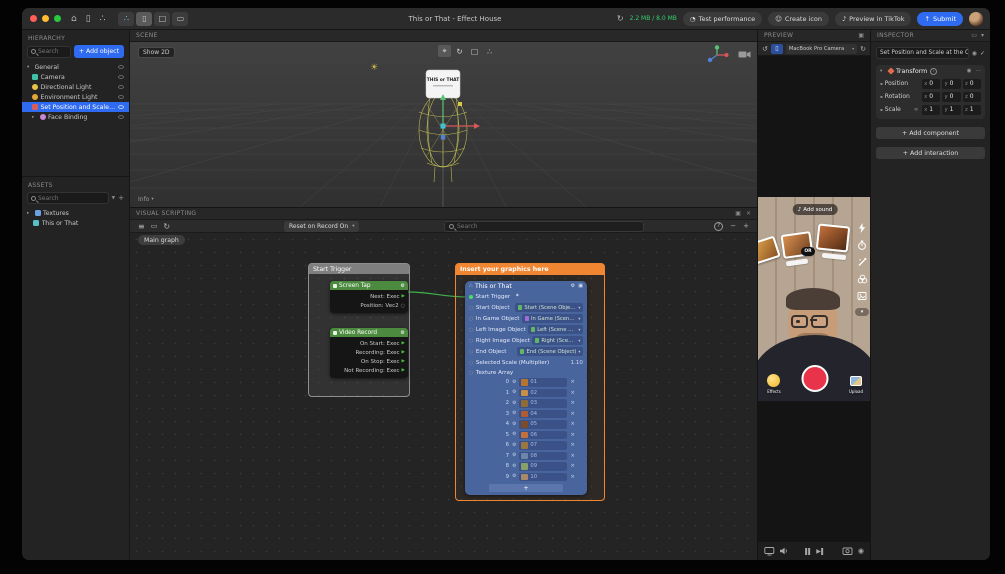  Describe the element at coordinates (620, 18) in the screenshot. I see `refresh-icon: ↻` at that location.